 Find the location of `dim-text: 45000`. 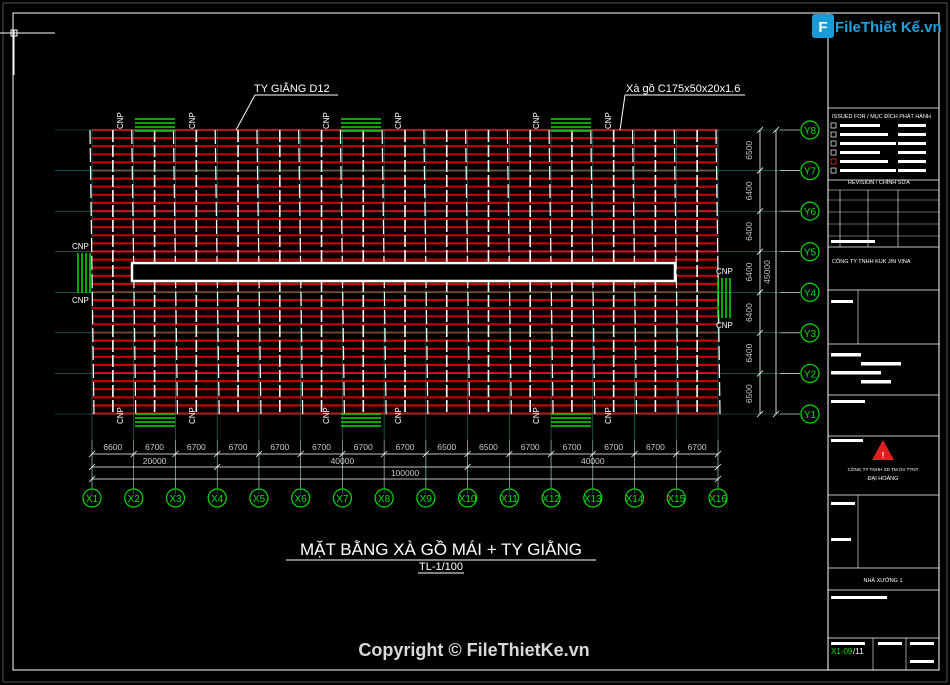

dim-text: 45000 is located at coordinates (767, 272).